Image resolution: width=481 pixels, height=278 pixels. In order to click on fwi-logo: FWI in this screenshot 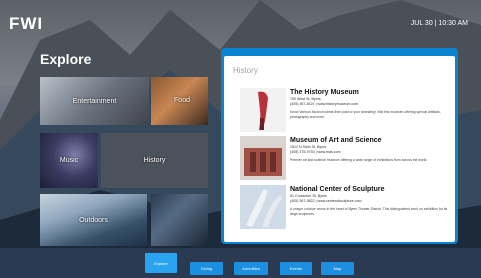, I will do `click(26, 23)`.